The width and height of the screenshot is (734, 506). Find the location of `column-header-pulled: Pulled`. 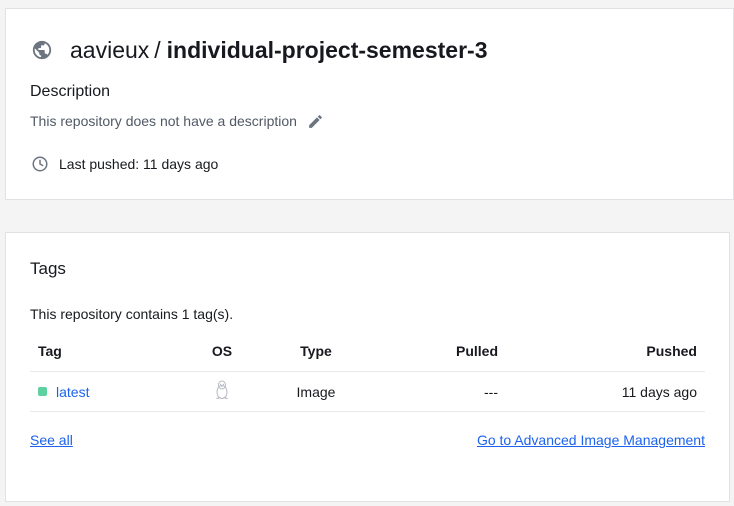

column-header-pulled: Pulled is located at coordinates (476, 351).